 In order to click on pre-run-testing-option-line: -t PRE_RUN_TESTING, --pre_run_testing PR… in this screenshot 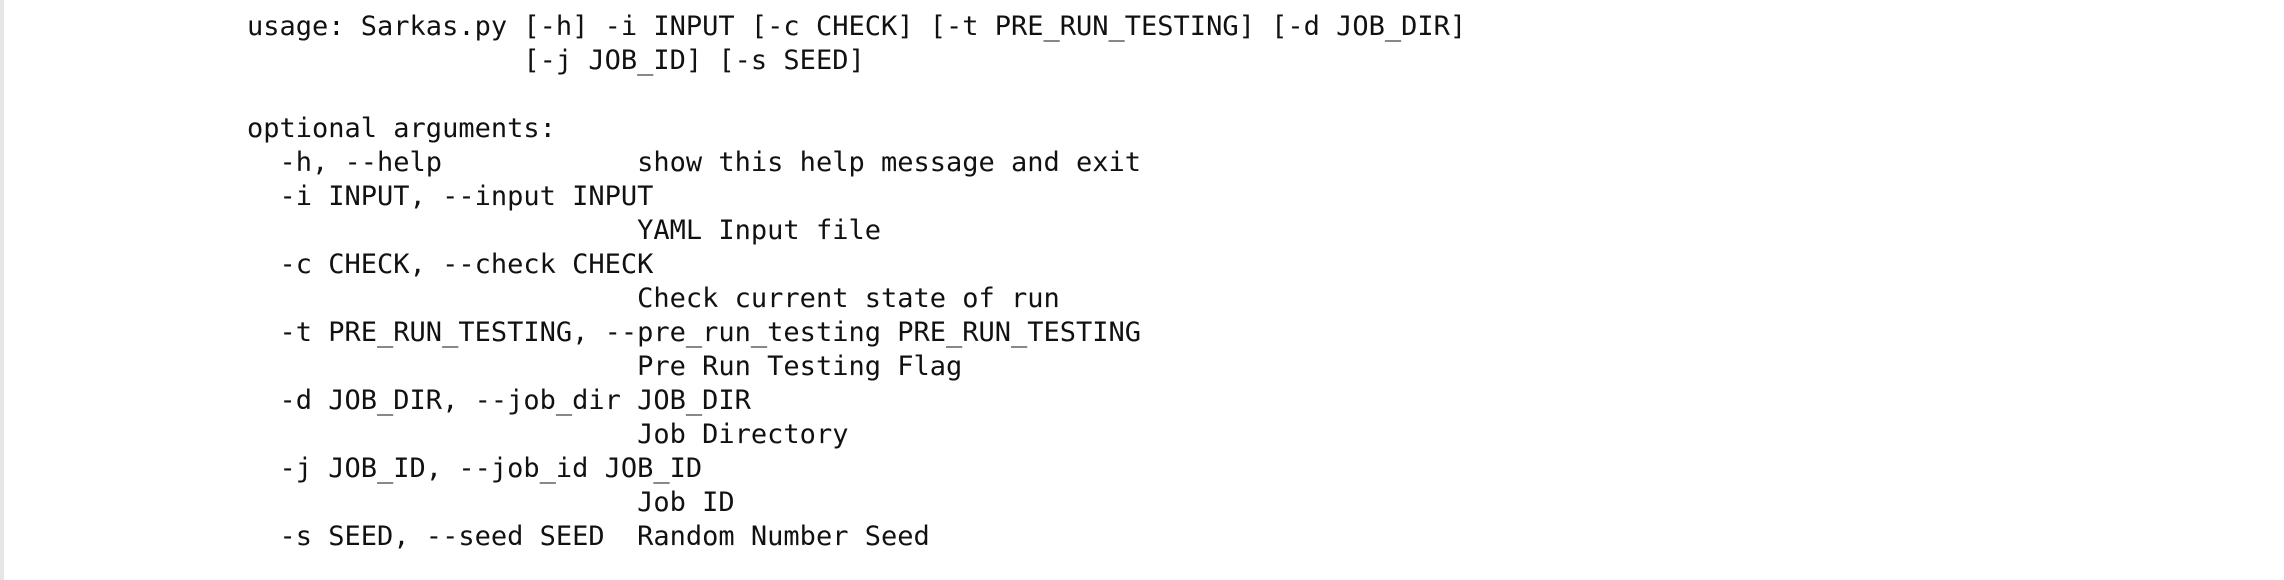, I will do `click(694, 332)`.